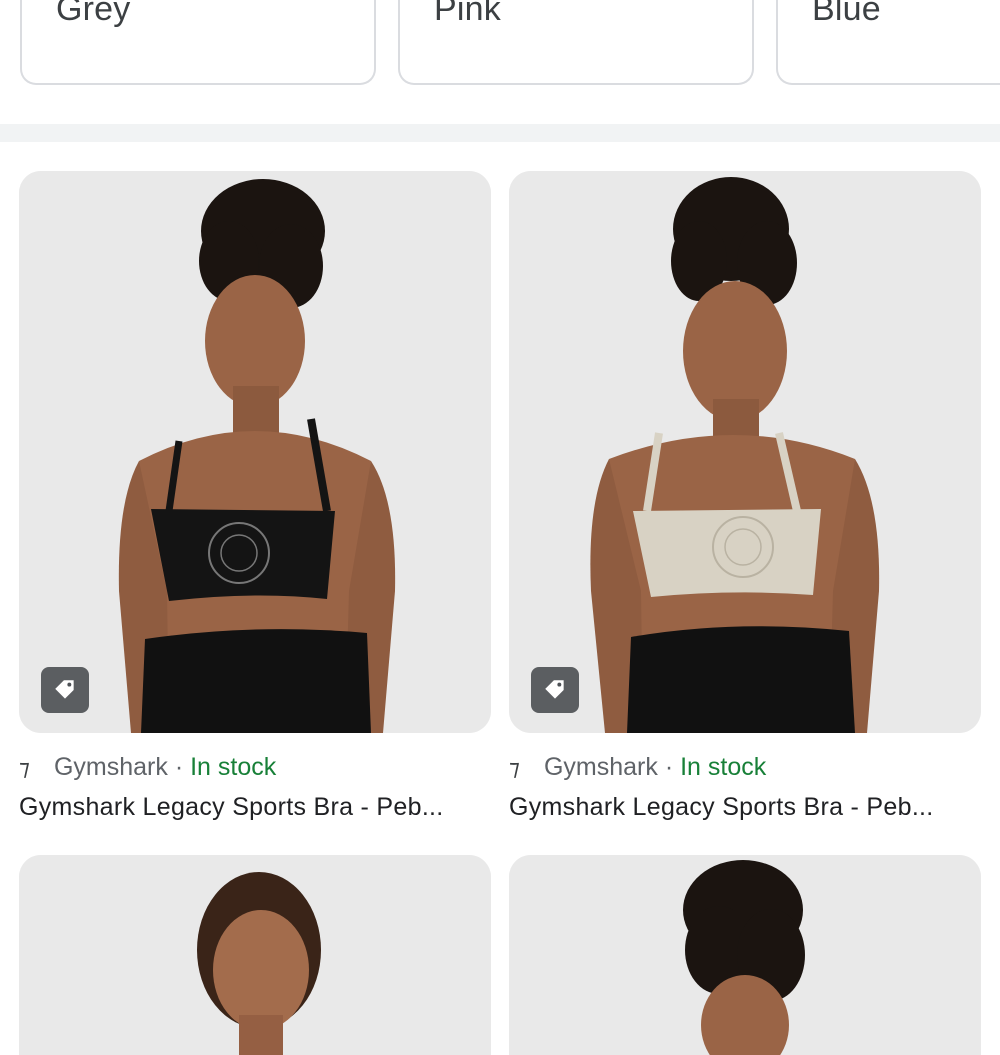 The image size is (1000, 1055). Describe the element at coordinates (467, 14) in the screenshot. I see `filter-chip-label: Pink` at that location.